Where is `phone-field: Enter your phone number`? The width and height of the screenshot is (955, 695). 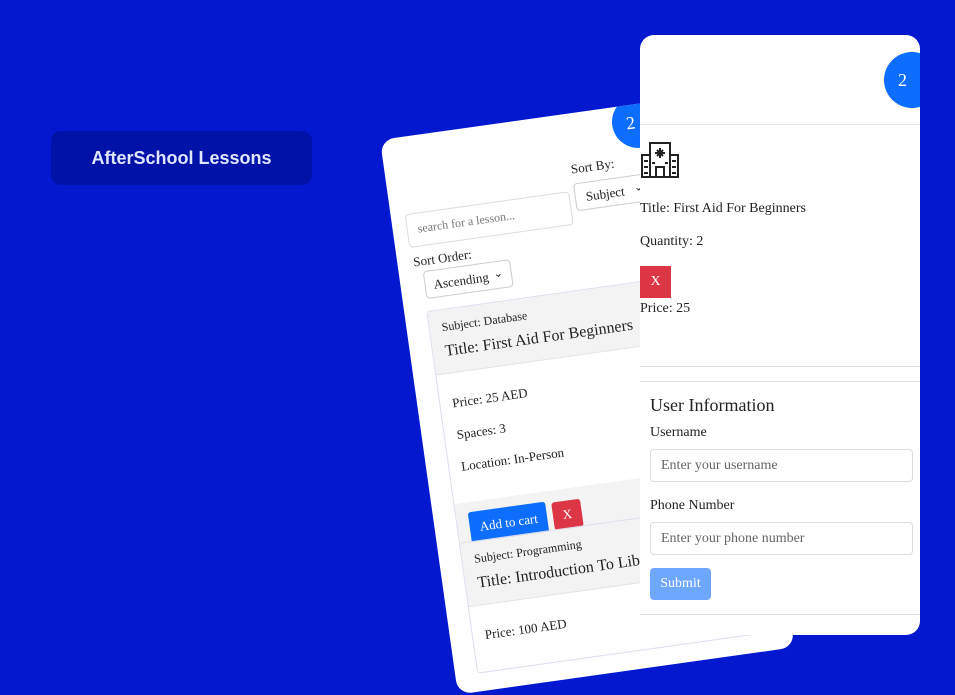
phone-field: Enter your phone number is located at coordinates (781, 538).